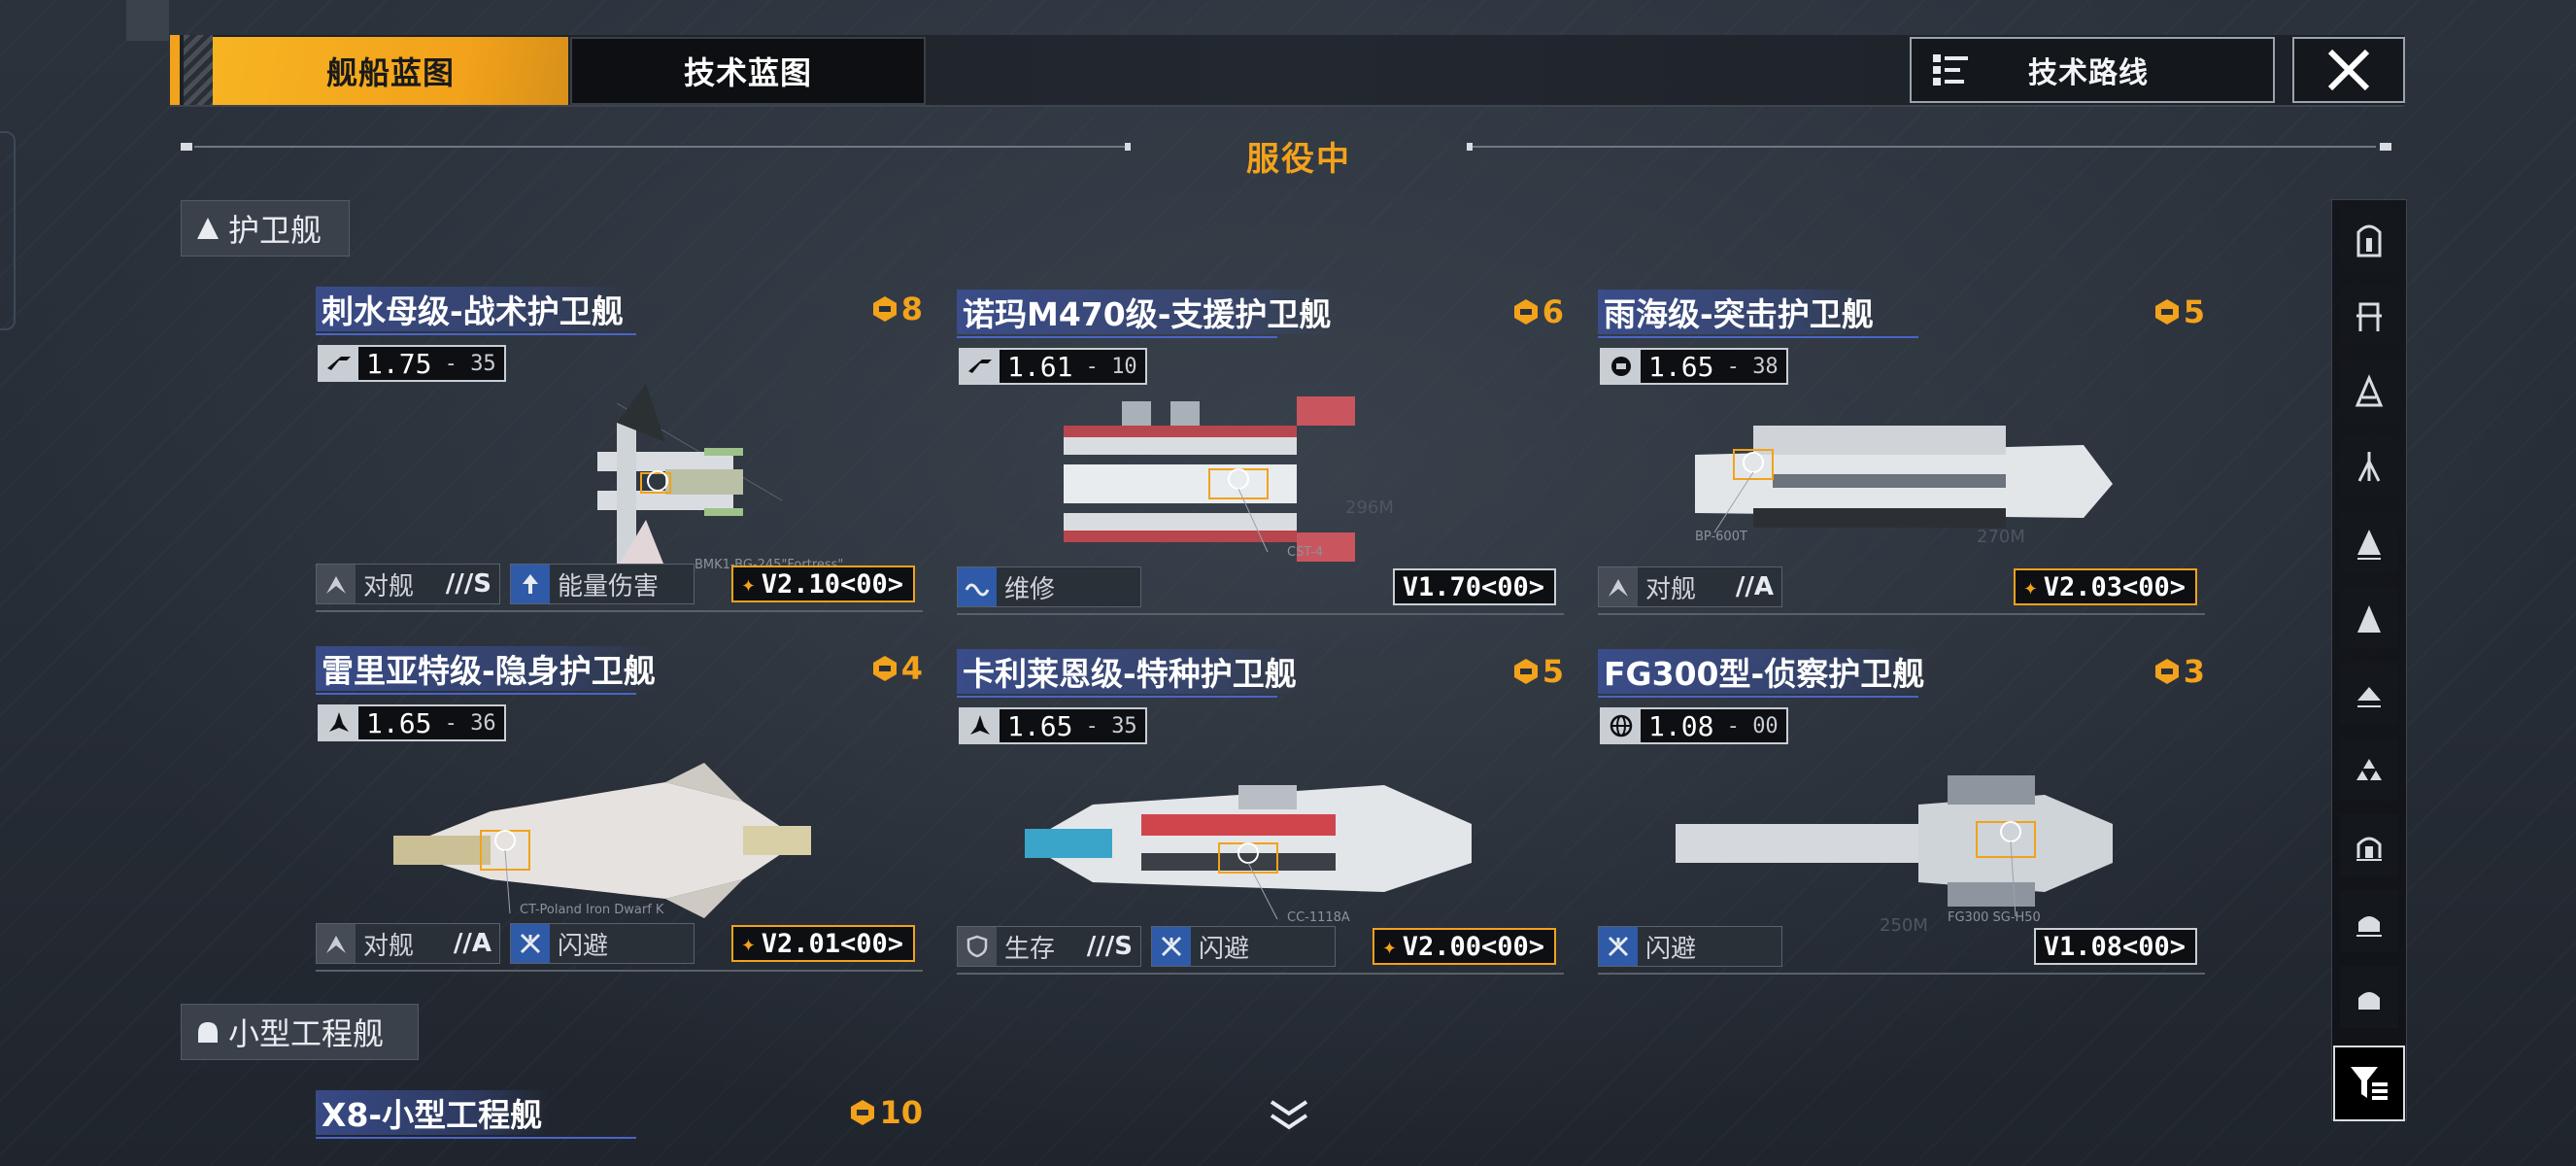 This screenshot has width=2576, height=1166. Describe the element at coordinates (1950, 69) in the screenshot. I see `tree-list-icon` at that location.